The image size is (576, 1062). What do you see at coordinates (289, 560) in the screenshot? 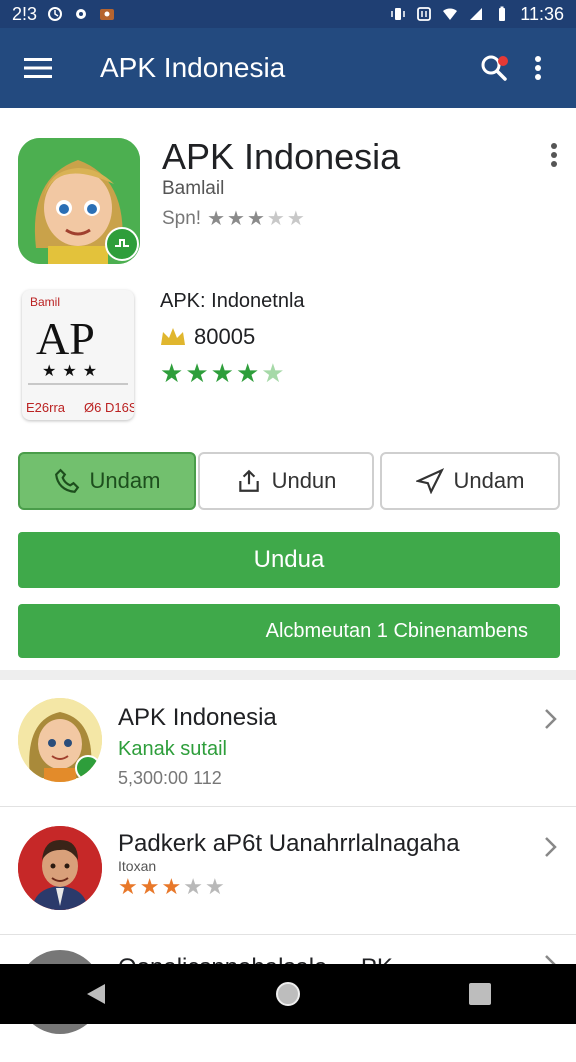
I see `primary-download-button: Undua` at bounding box center [289, 560].